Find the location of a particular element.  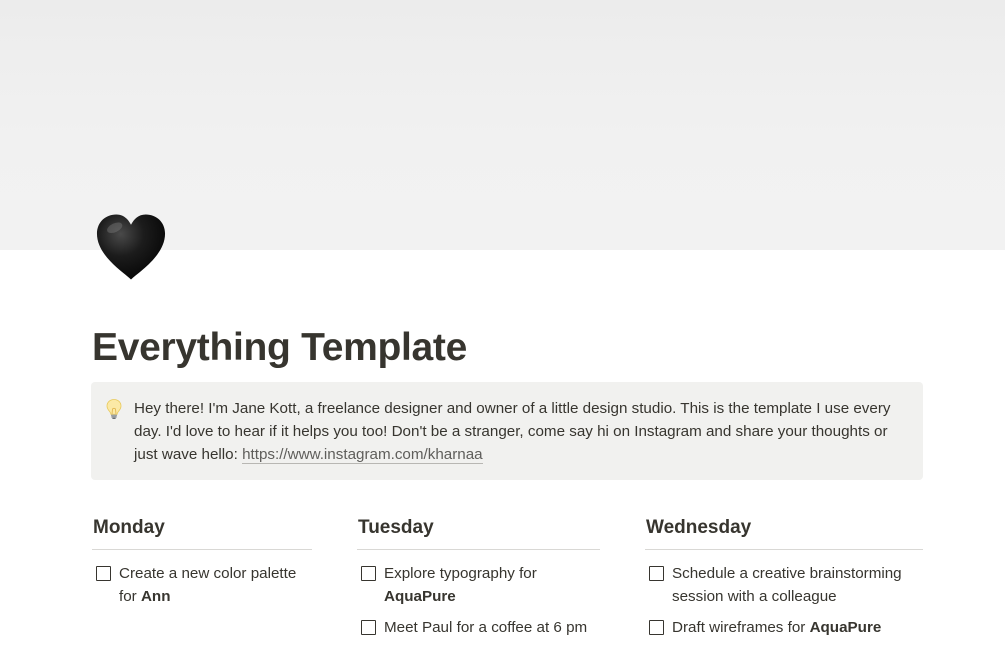

light-bulb-icon is located at coordinates (114, 409).